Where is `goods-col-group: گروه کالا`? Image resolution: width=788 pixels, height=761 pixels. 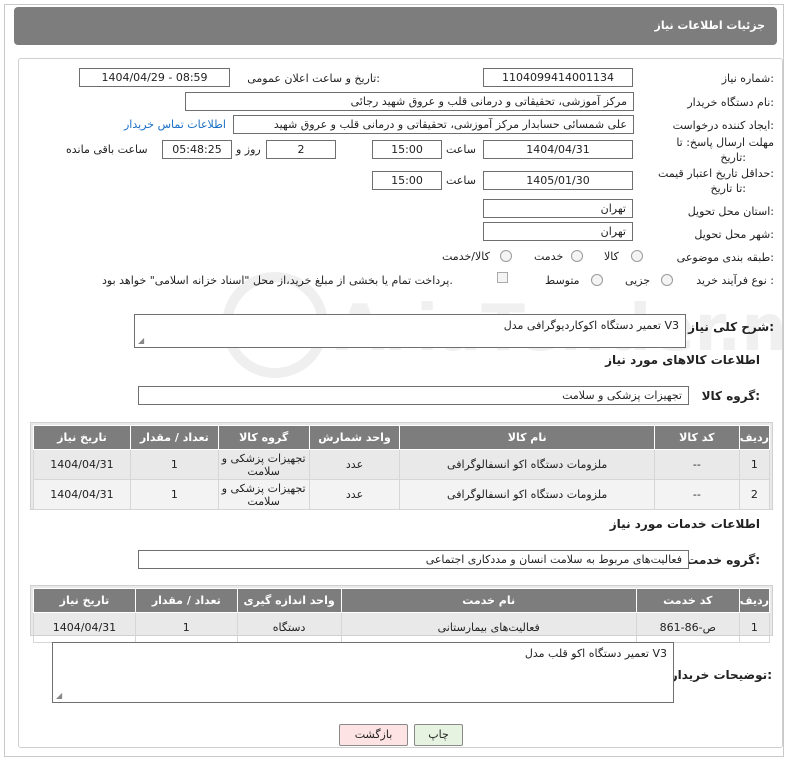
goods-col-group: گروه کالا is located at coordinates (263, 437).